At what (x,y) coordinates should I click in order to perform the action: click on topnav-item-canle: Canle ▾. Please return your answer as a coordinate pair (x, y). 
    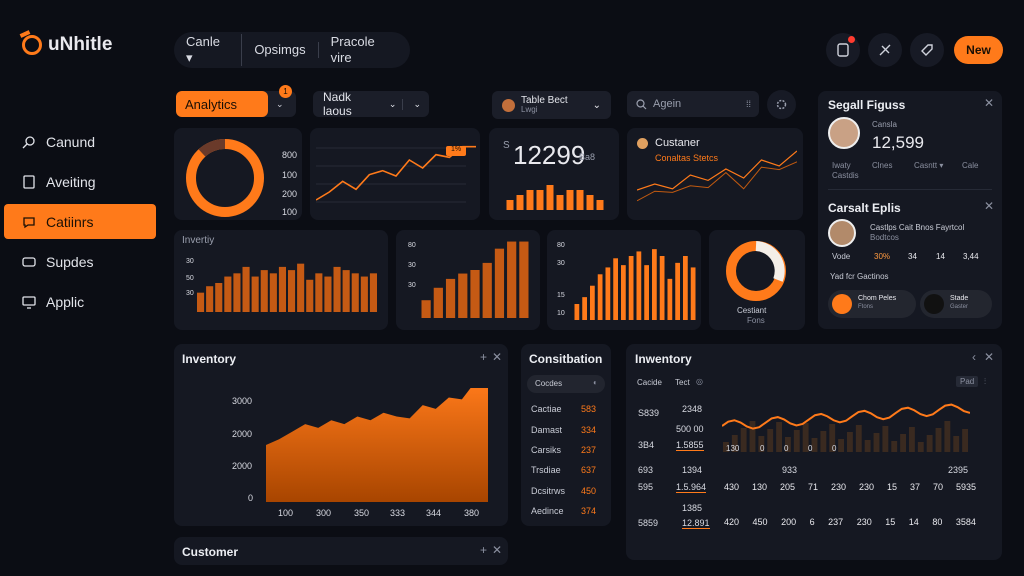
    Looking at the image, I should click on (208, 50).